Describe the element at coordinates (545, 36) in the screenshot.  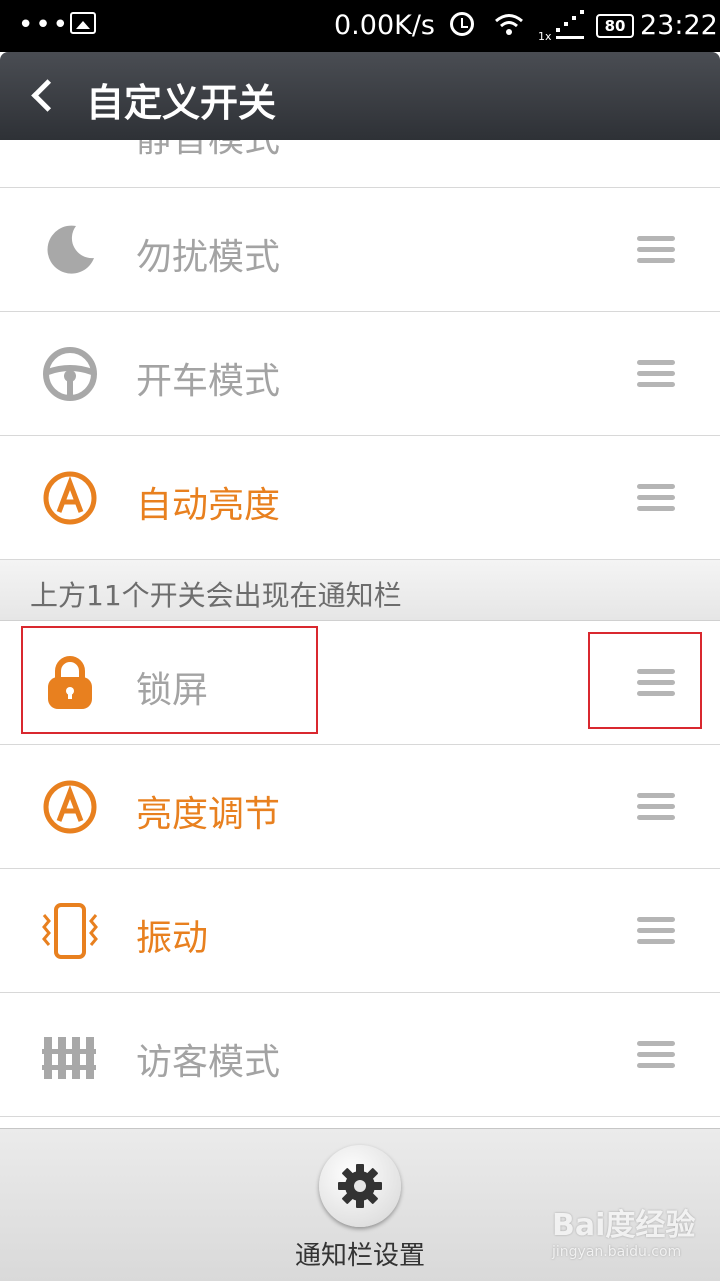
I see `network-type: 1x` at that location.